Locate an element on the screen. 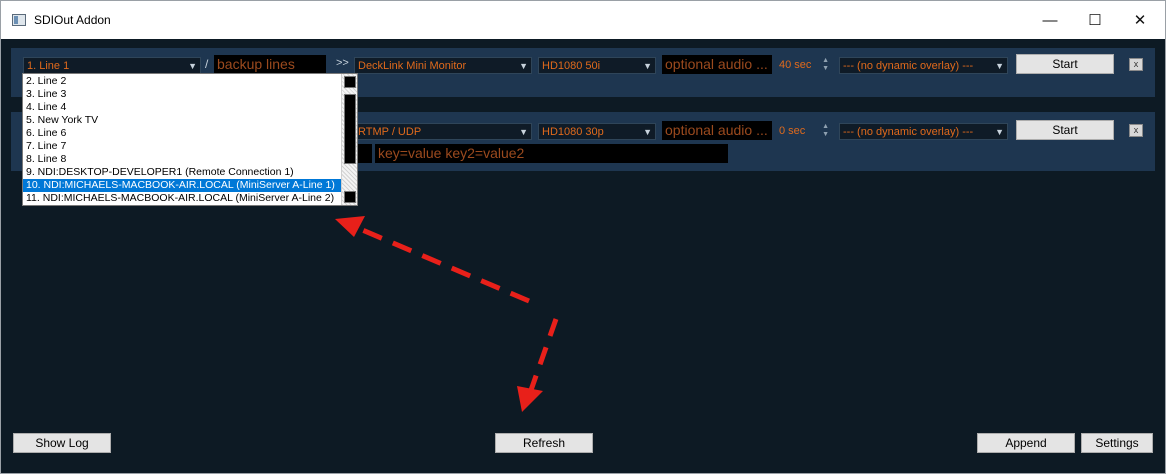 The image size is (1166, 474). annotation-arrows is located at coordinates (447, 314).